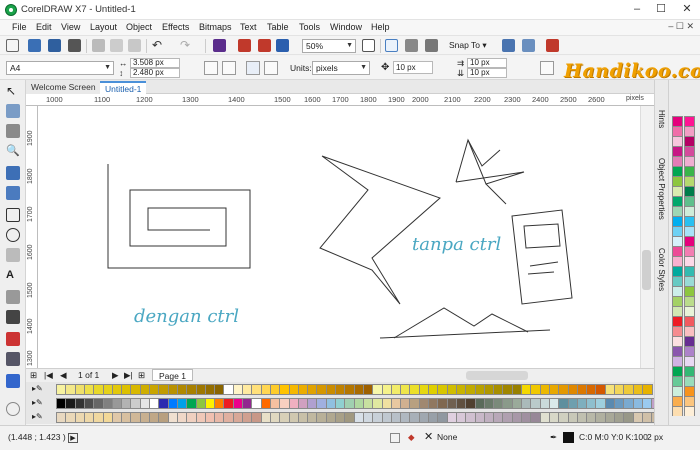 This screenshot has width=700, height=450. Describe the element at coordinates (661, 269) in the screenshot. I see `docker-tab-color-styles: Color Styles` at that location.